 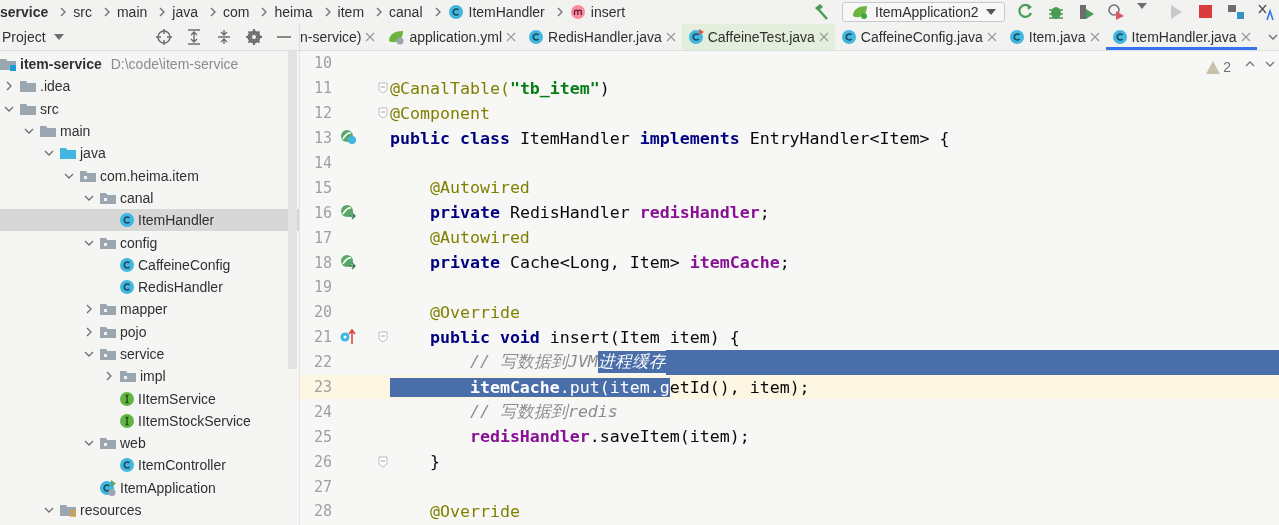 I want to click on tree-item: service, so click(x=142, y=354).